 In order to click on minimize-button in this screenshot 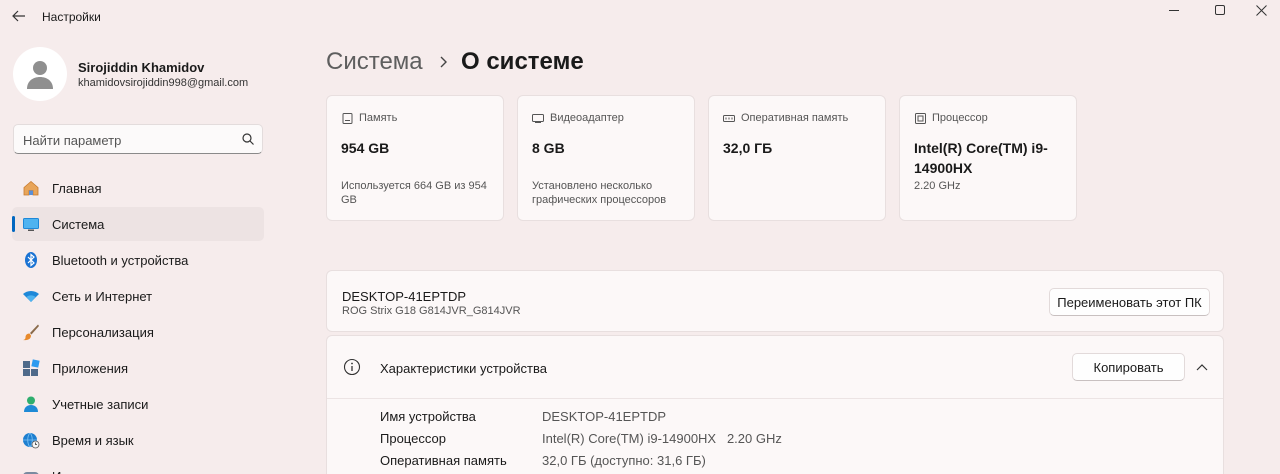, I will do `click(1174, 10)`.